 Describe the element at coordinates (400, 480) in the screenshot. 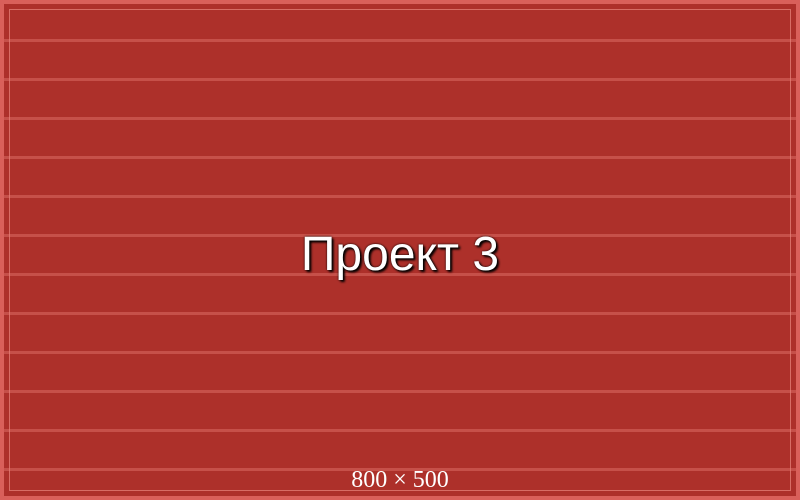

I see `dimensions-label: 800 × 500` at that location.